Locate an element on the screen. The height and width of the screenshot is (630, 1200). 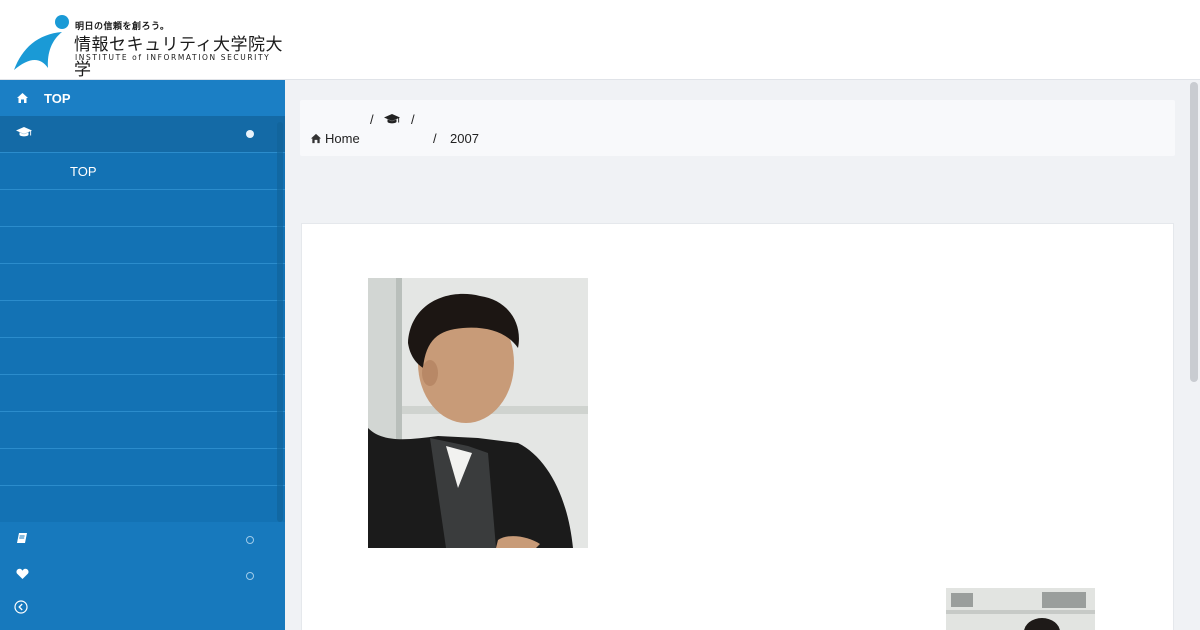
sidebar-submenu: TOP is located at coordinates (142, 337).